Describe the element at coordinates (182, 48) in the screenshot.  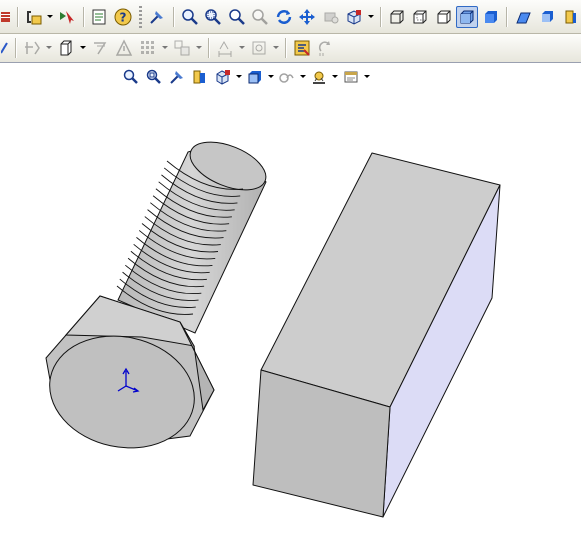
I see `insert-component-button` at that location.